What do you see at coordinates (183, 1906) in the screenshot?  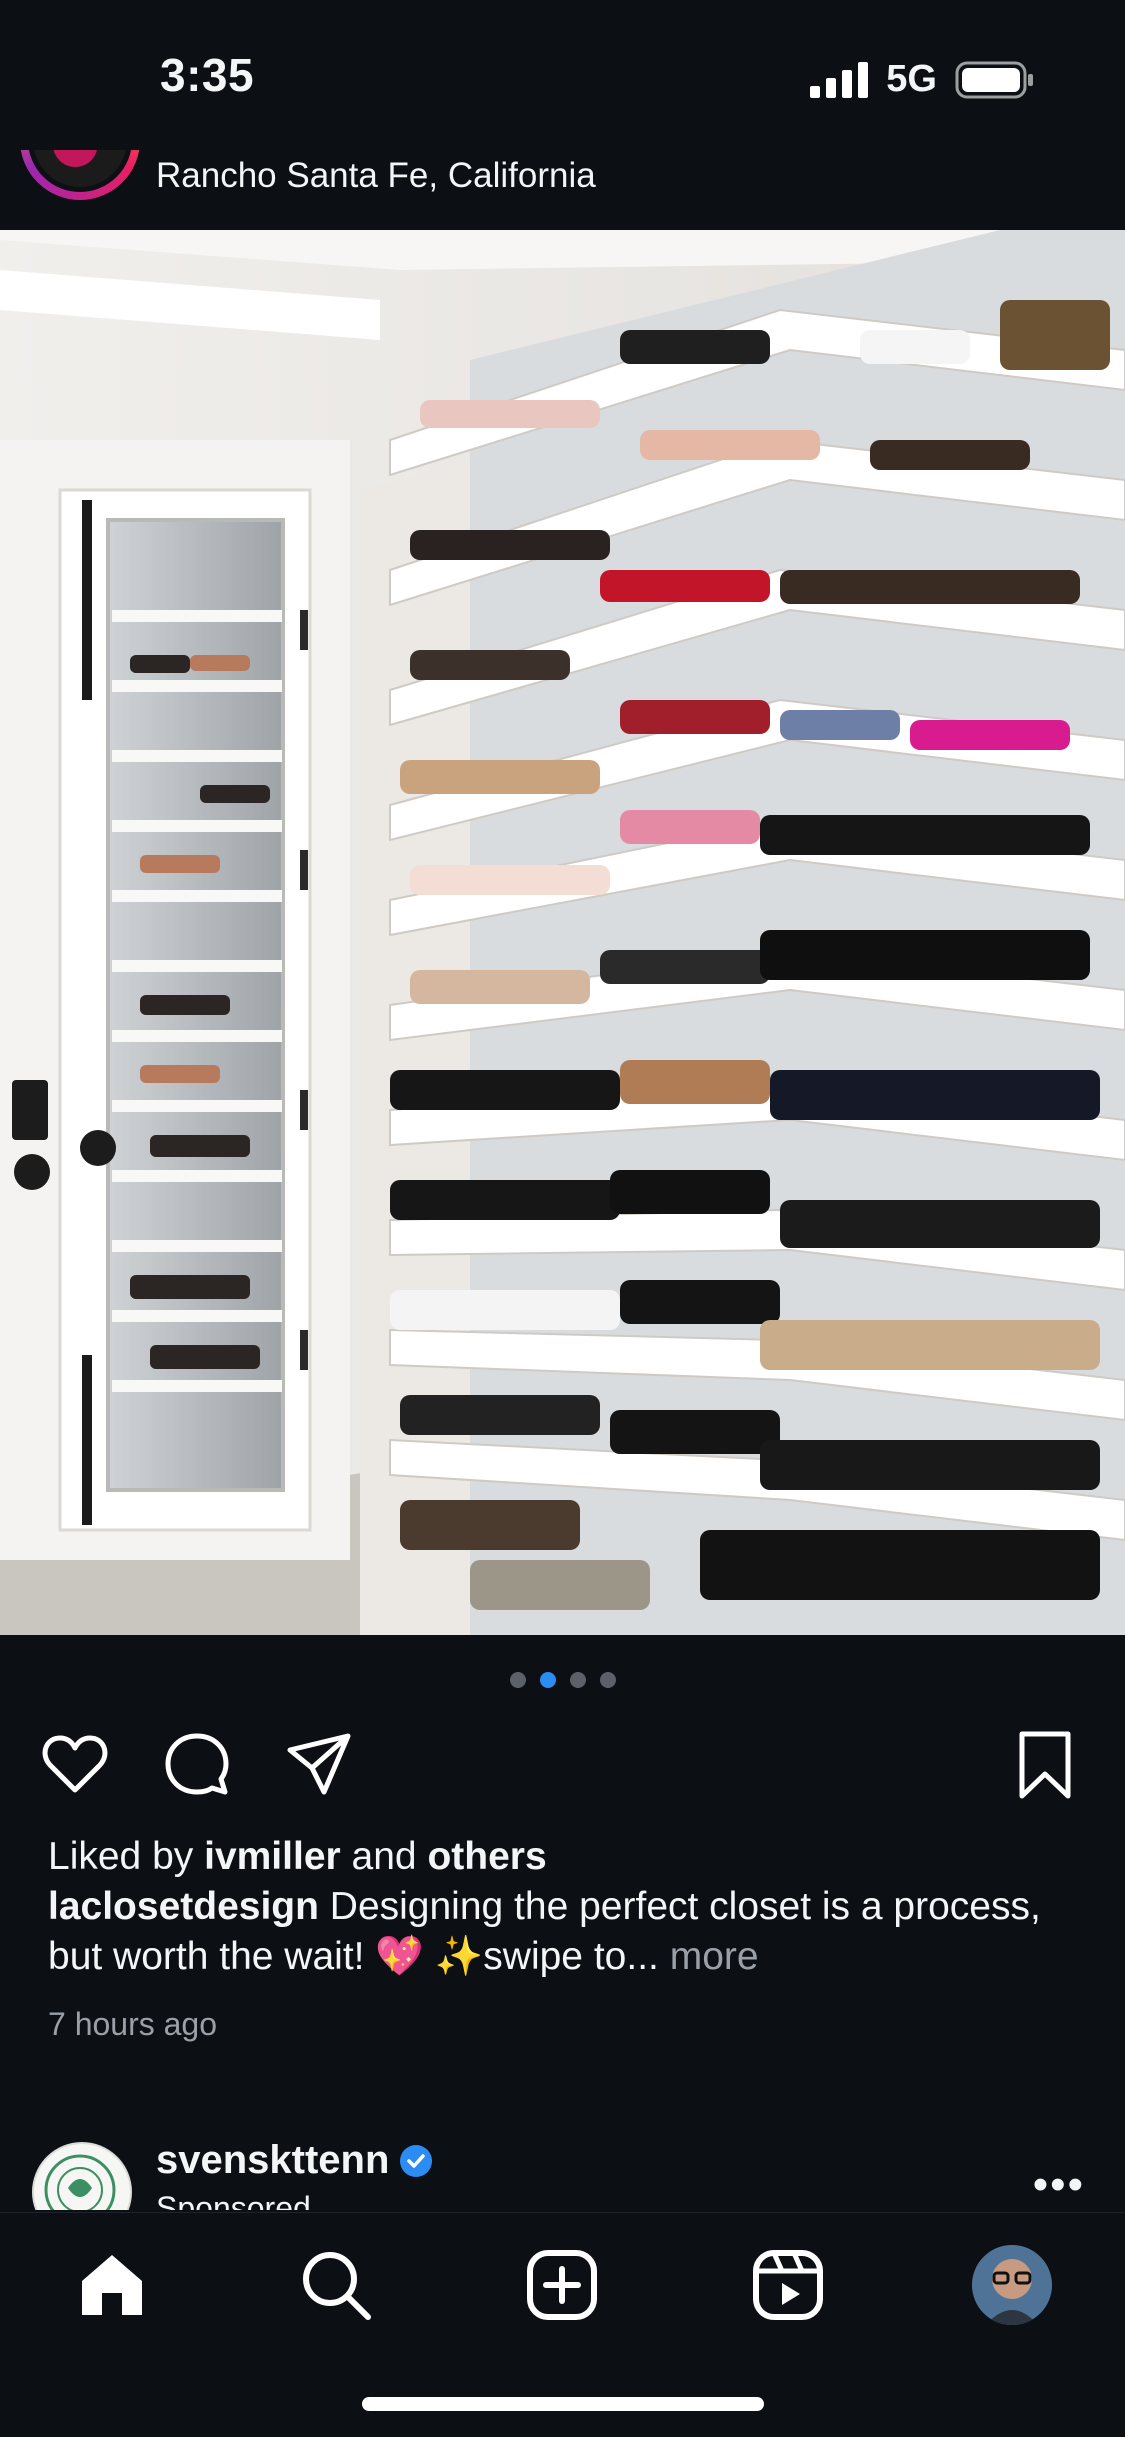 I see `caption-author: laclosetdesign` at bounding box center [183, 1906].